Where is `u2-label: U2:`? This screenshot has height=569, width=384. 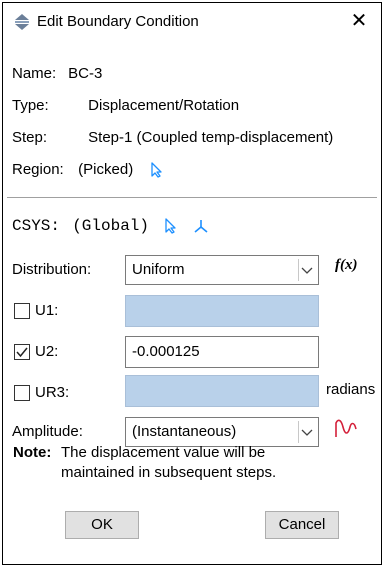
u2-label: U2: is located at coordinates (47, 351).